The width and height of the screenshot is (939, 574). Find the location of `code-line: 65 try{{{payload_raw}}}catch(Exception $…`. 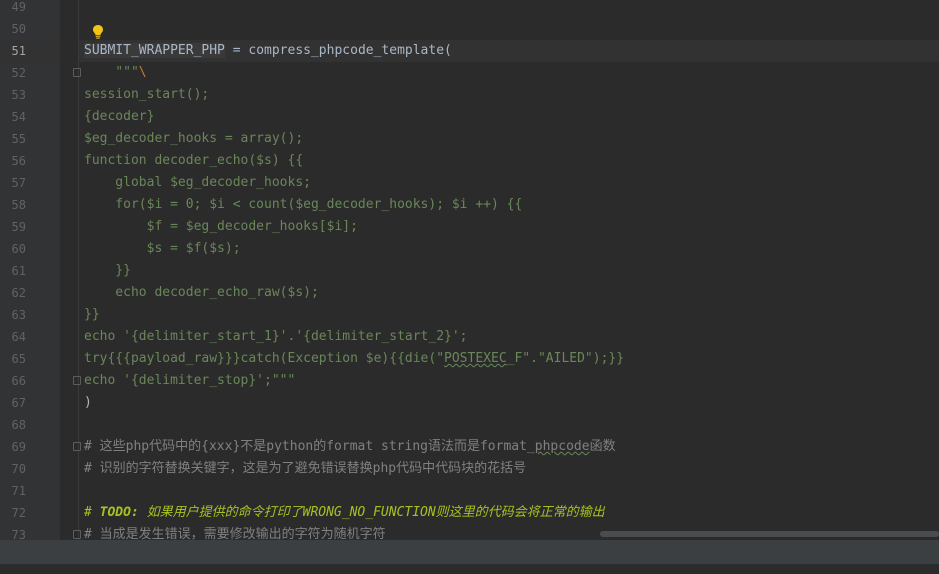

code-line: 65 try{{{payload_raw}}}catch(Exception $… is located at coordinates (469, 359).